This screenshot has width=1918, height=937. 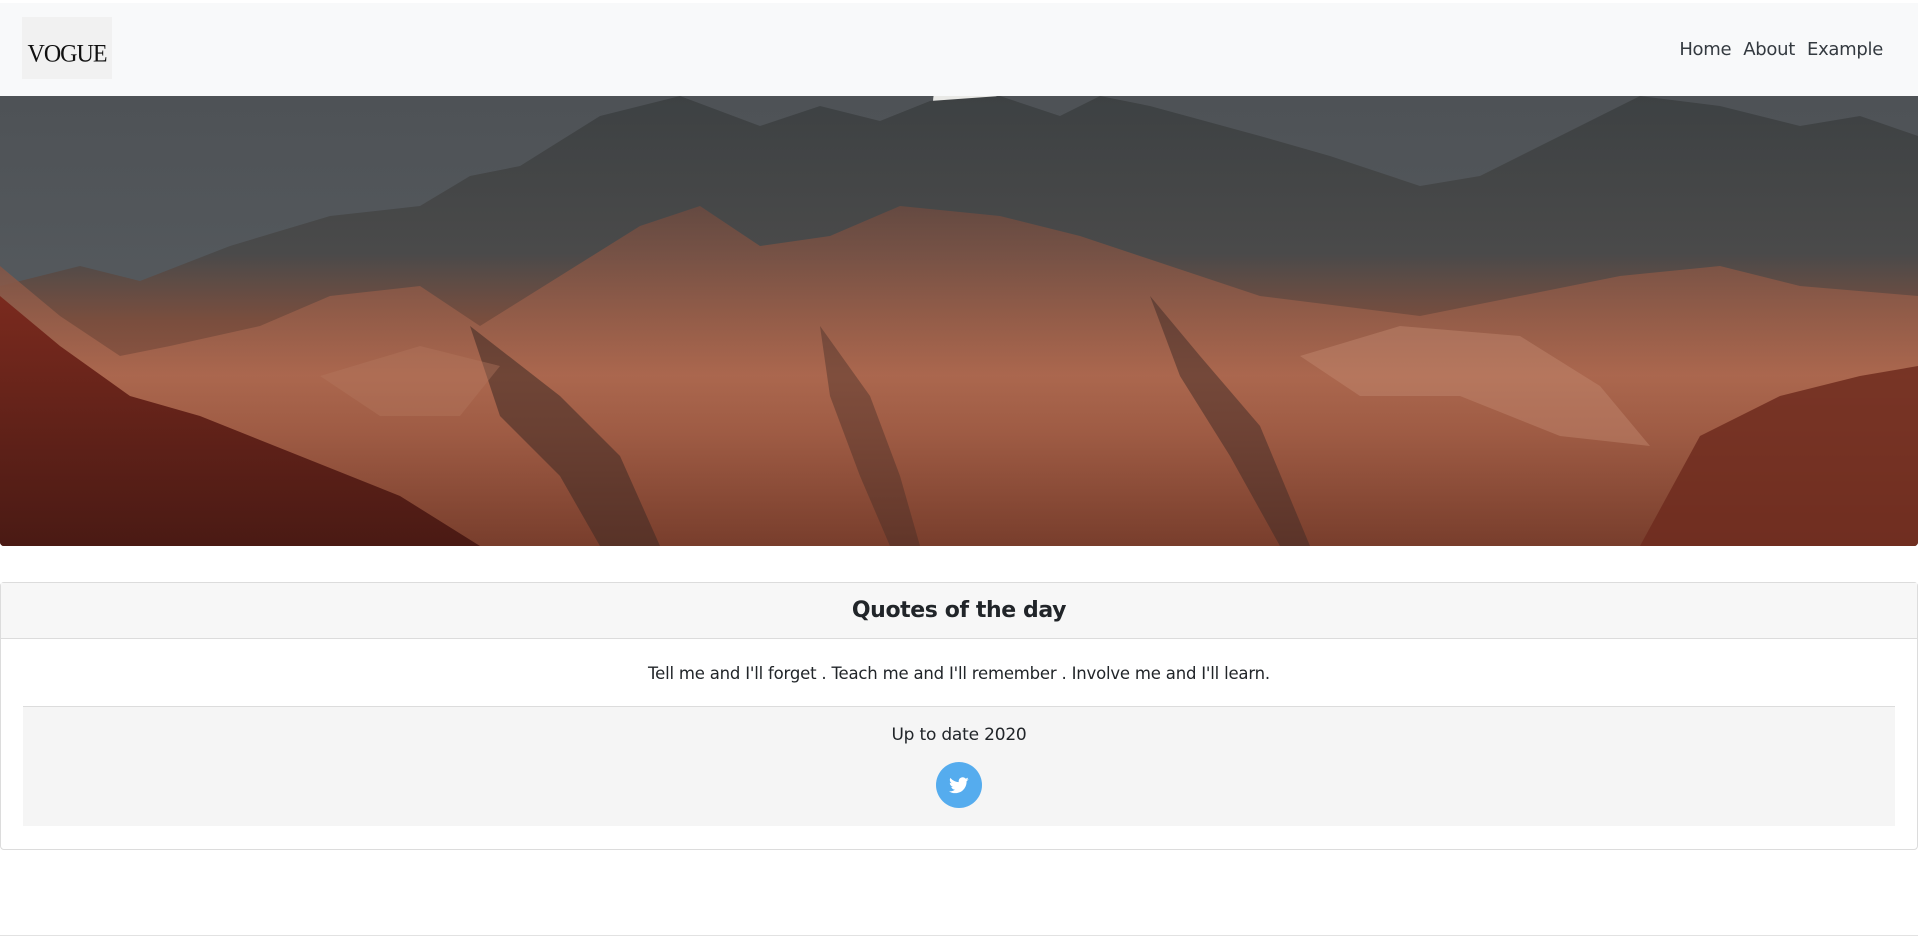 I want to click on logo-text: VOGUE, so click(x=67, y=53).